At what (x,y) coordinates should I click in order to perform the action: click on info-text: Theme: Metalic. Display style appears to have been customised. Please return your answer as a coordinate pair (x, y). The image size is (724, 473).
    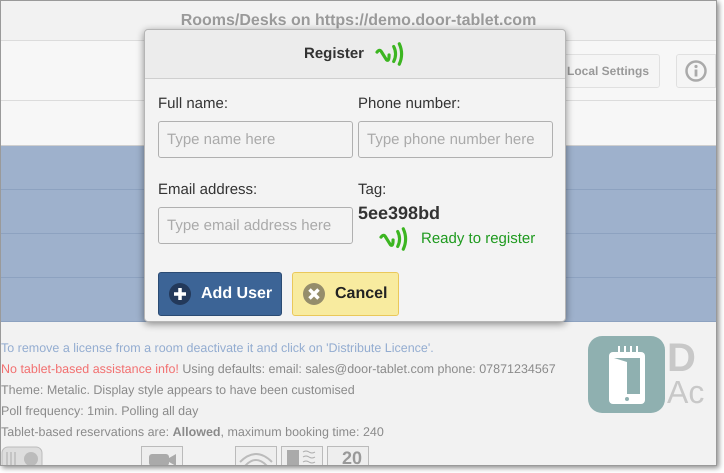
    Looking at the image, I should click on (178, 390).